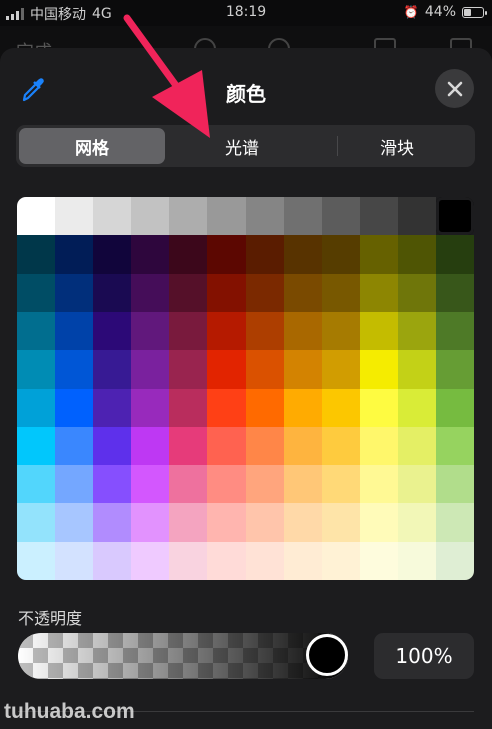  Describe the element at coordinates (92, 146) in the screenshot. I see `tab-grid: 网格` at that location.